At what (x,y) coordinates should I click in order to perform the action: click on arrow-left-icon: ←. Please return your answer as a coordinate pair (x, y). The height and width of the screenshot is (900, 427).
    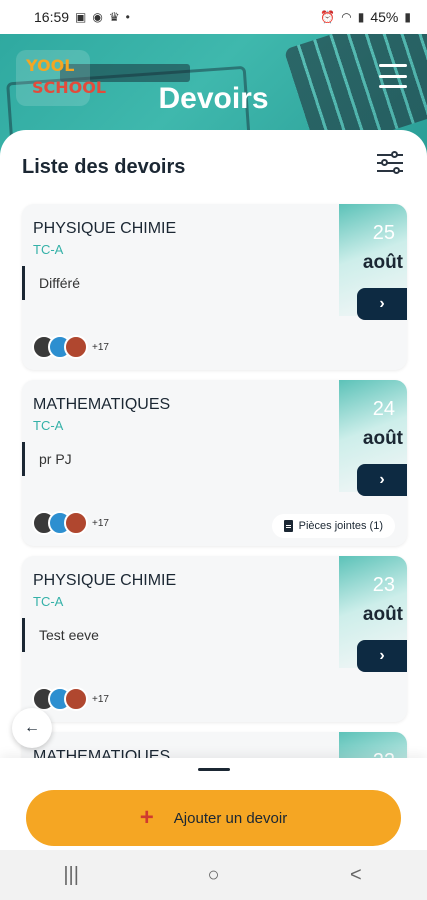
    Looking at the image, I should click on (32, 727).